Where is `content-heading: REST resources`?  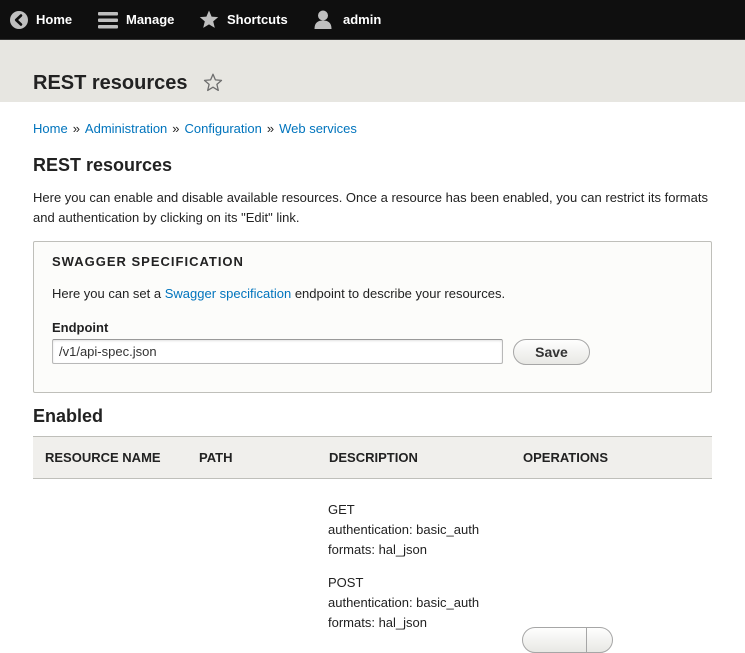 content-heading: REST resources is located at coordinates (103, 165).